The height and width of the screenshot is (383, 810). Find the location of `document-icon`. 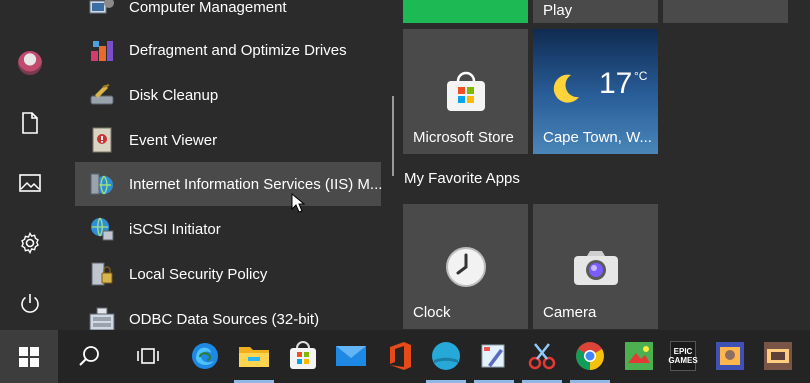

document-icon is located at coordinates (30, 123).